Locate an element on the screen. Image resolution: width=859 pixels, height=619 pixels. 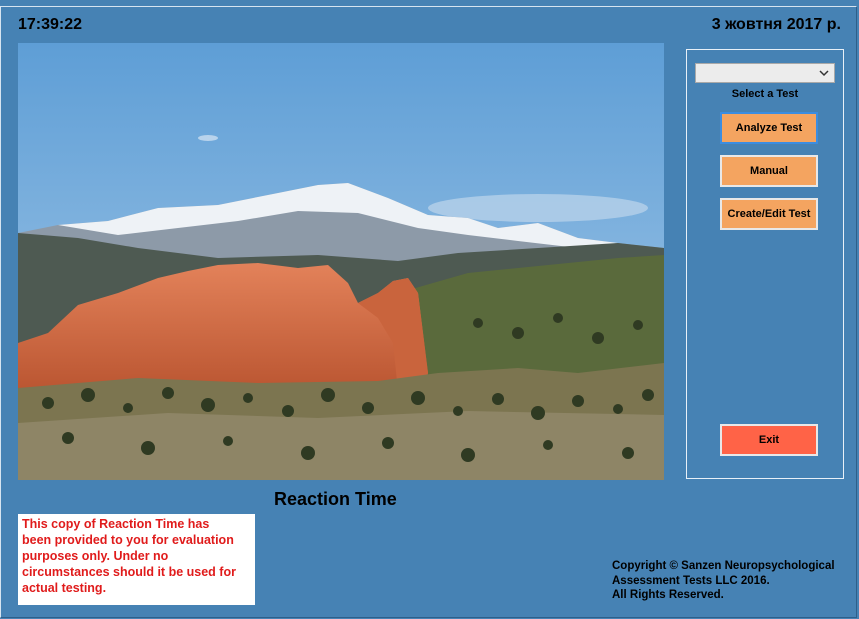
date-display: 3 жовтня 2017 р. is located at coordinates (776, 24).